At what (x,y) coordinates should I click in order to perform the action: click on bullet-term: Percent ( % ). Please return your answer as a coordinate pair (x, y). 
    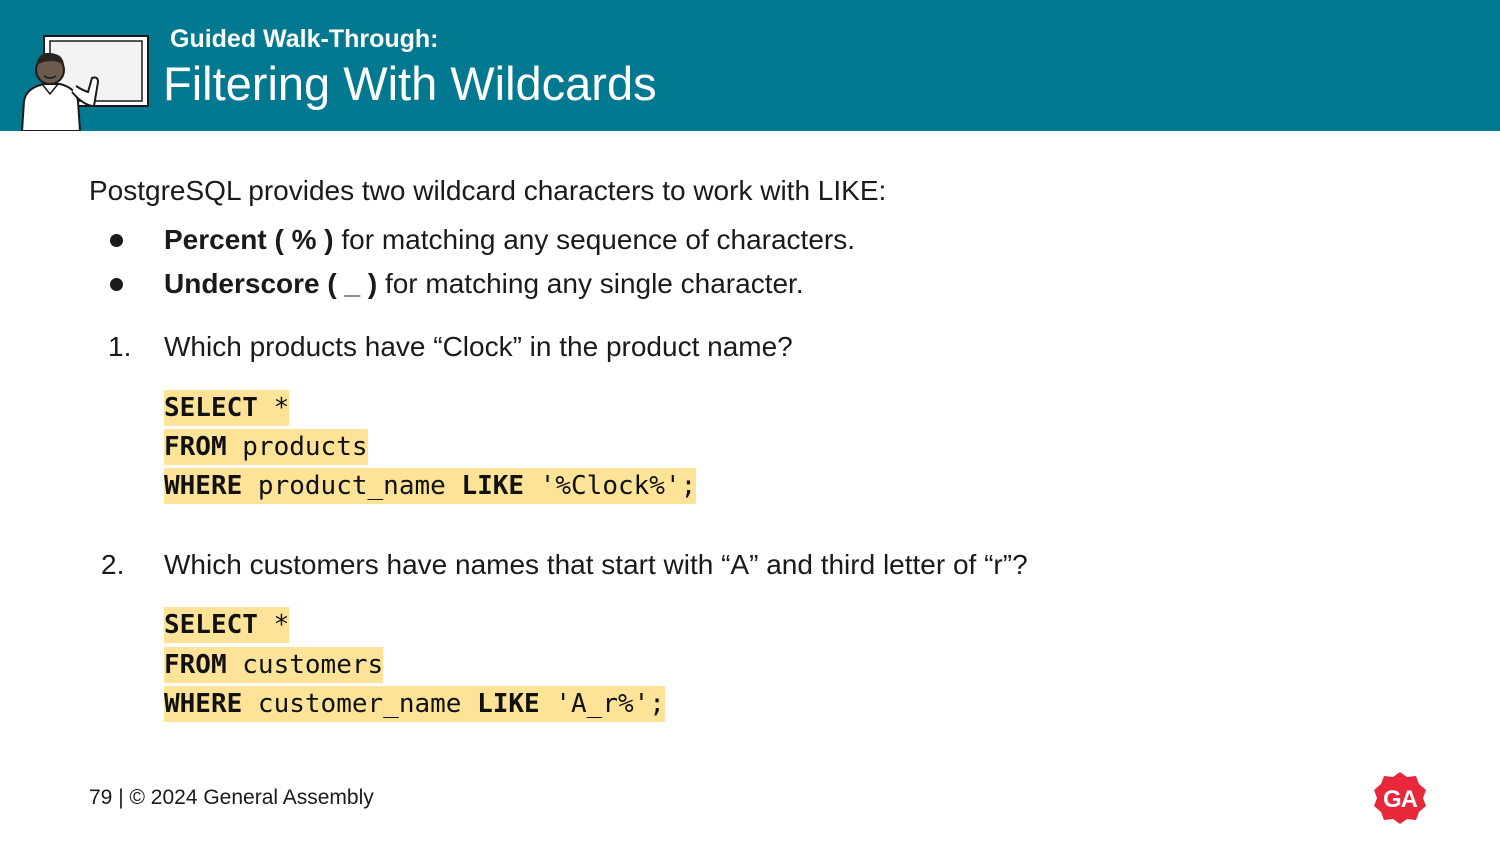
    Looking at the image, I should click on (249, 239).